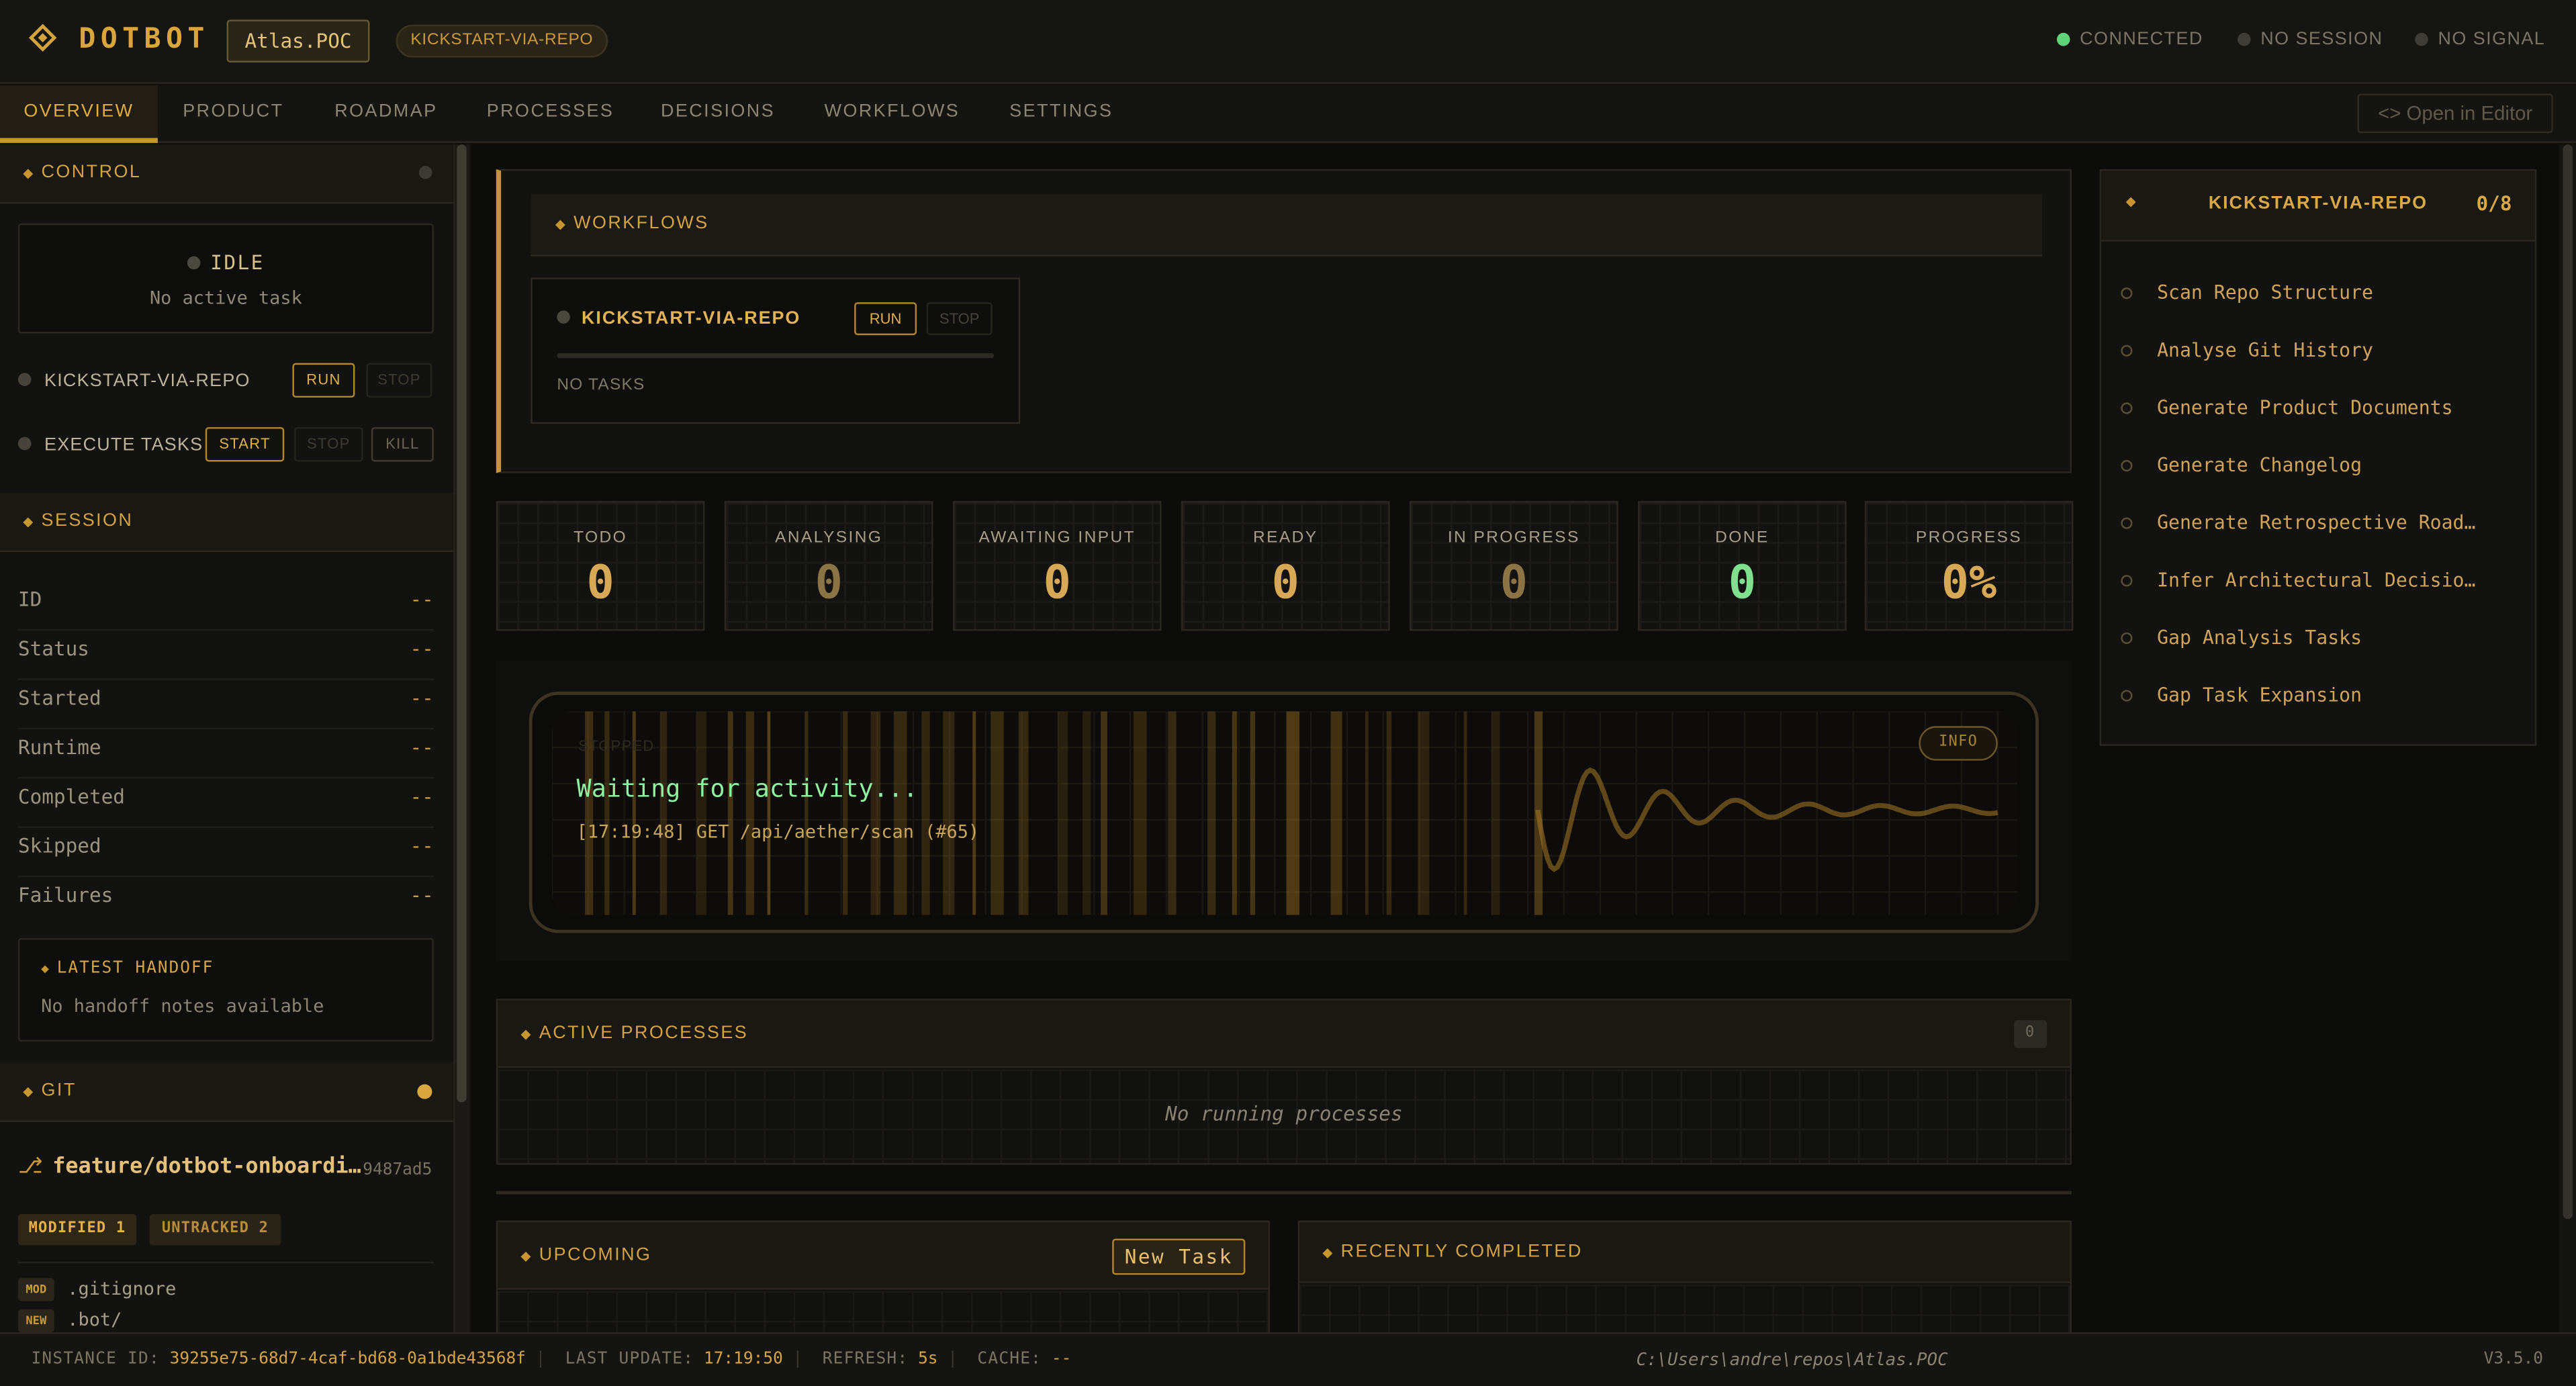 The width and height of the screenshot is (2576, 1386). Describe the element at coordinates (96, 1289) in the screenshot. I see `git-file-row: MOD .gitignore` at that location.